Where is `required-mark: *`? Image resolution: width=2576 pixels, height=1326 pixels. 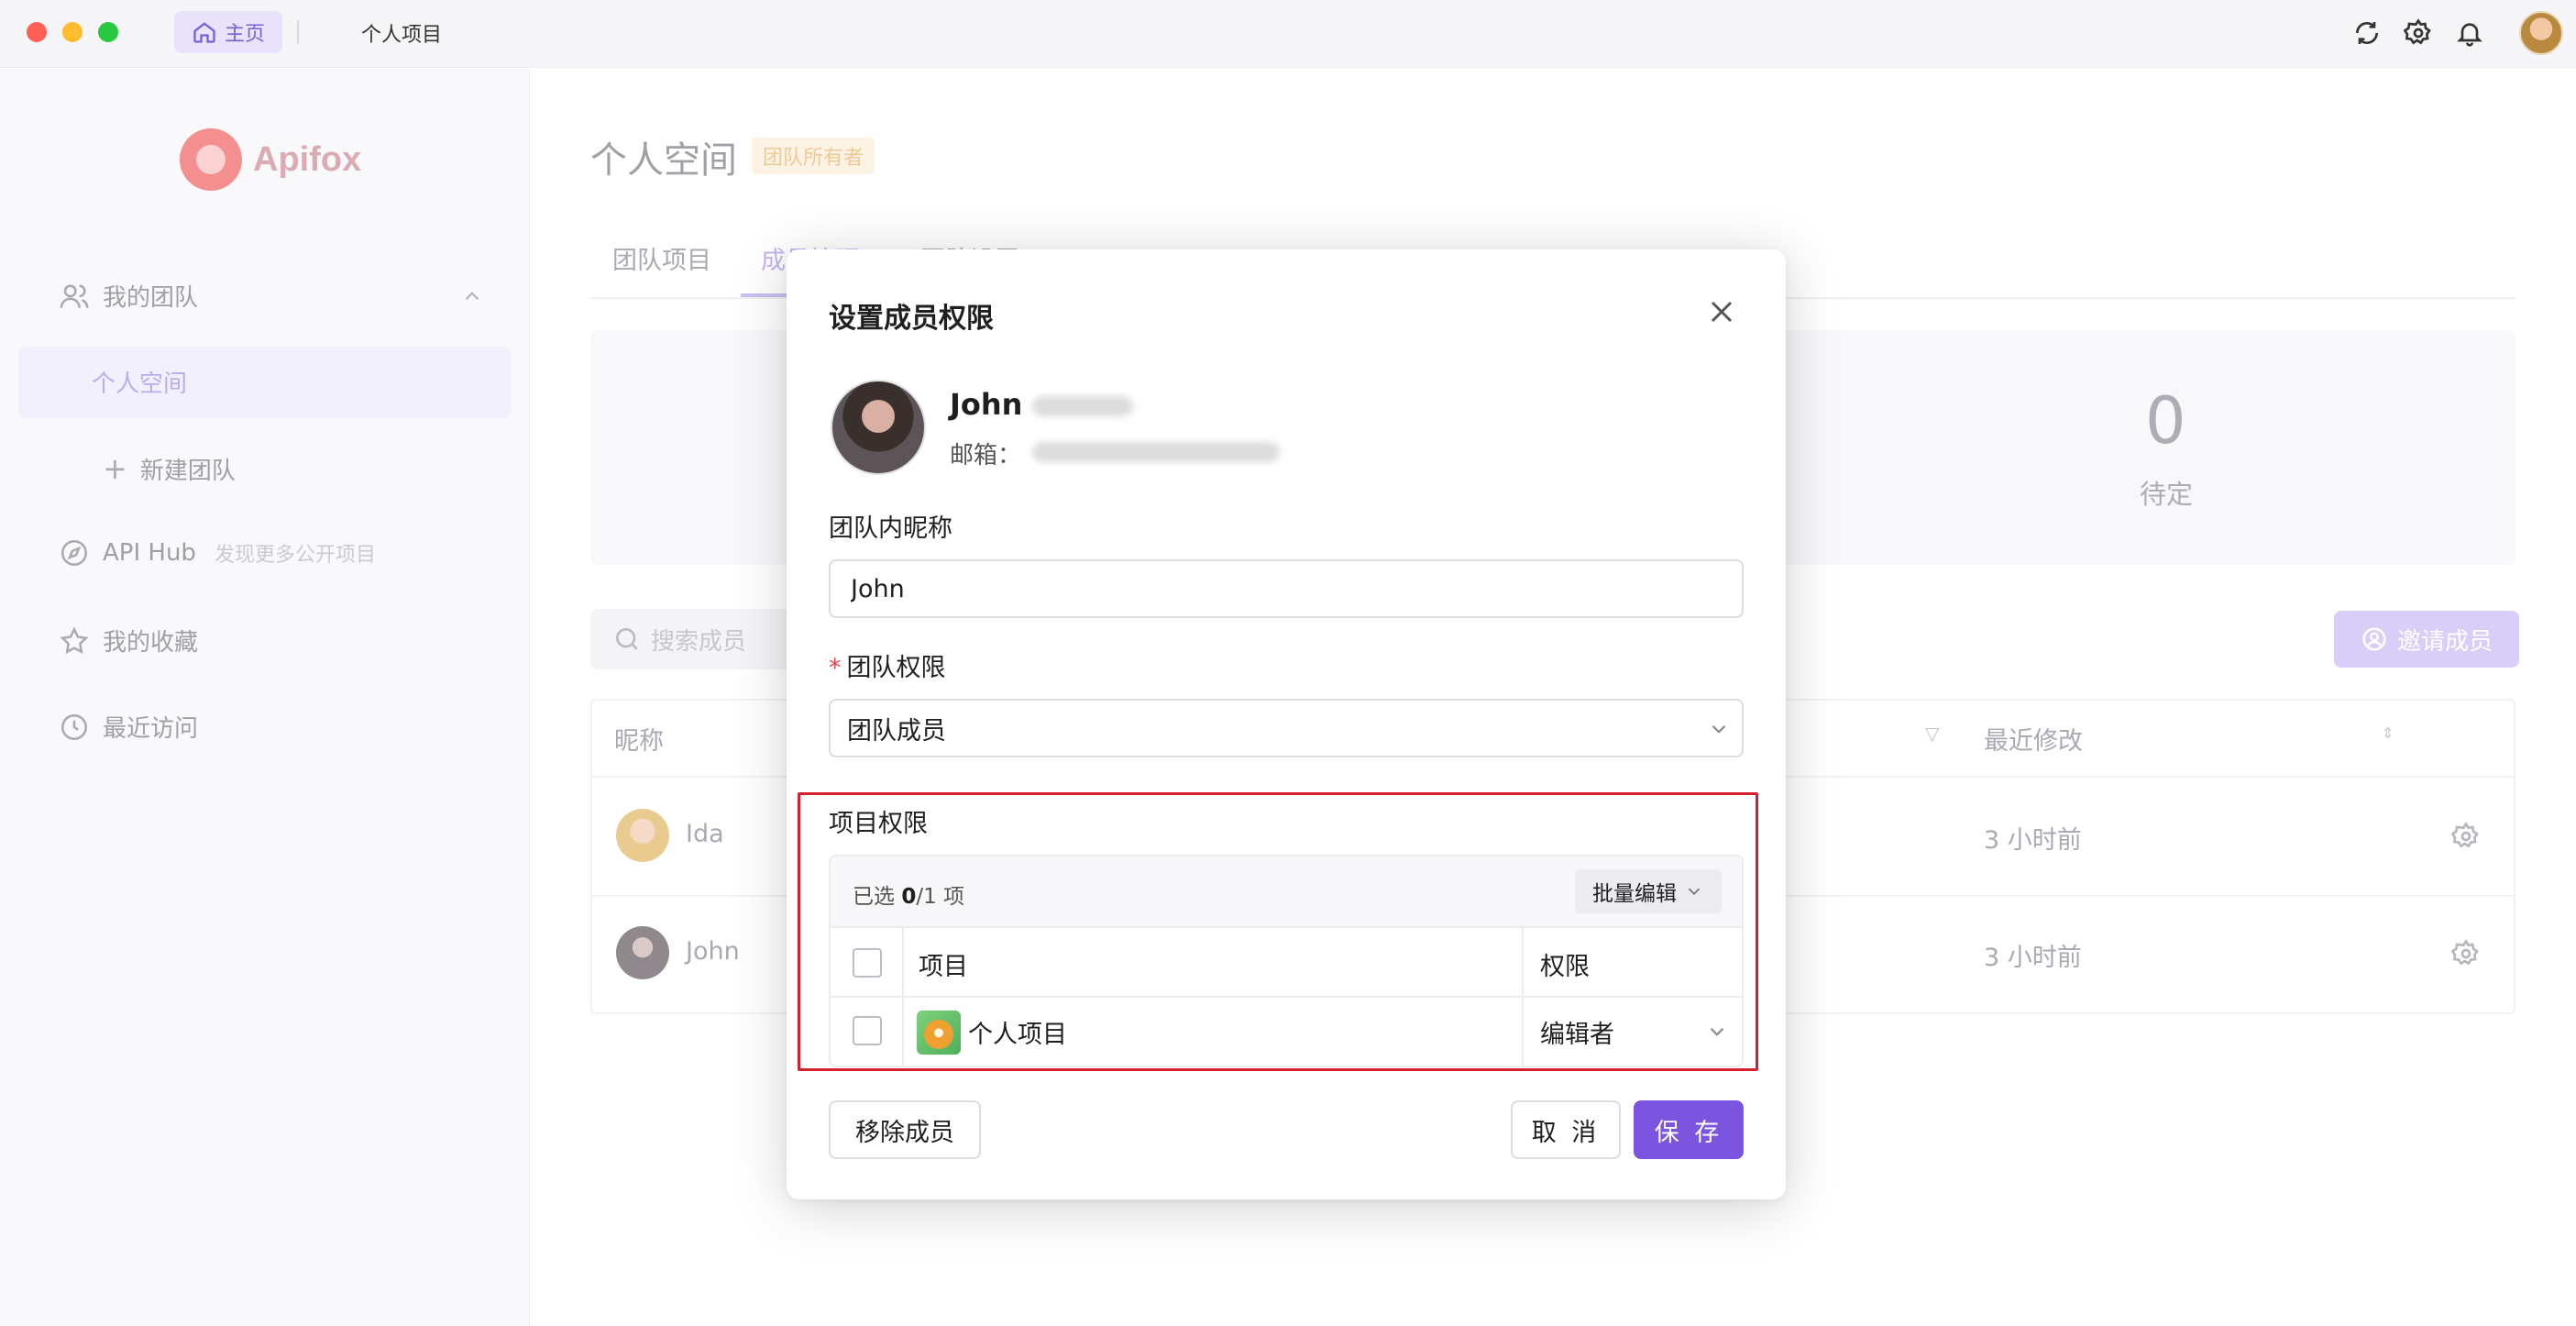 required-mark: * is located at coordinates (836, 668).